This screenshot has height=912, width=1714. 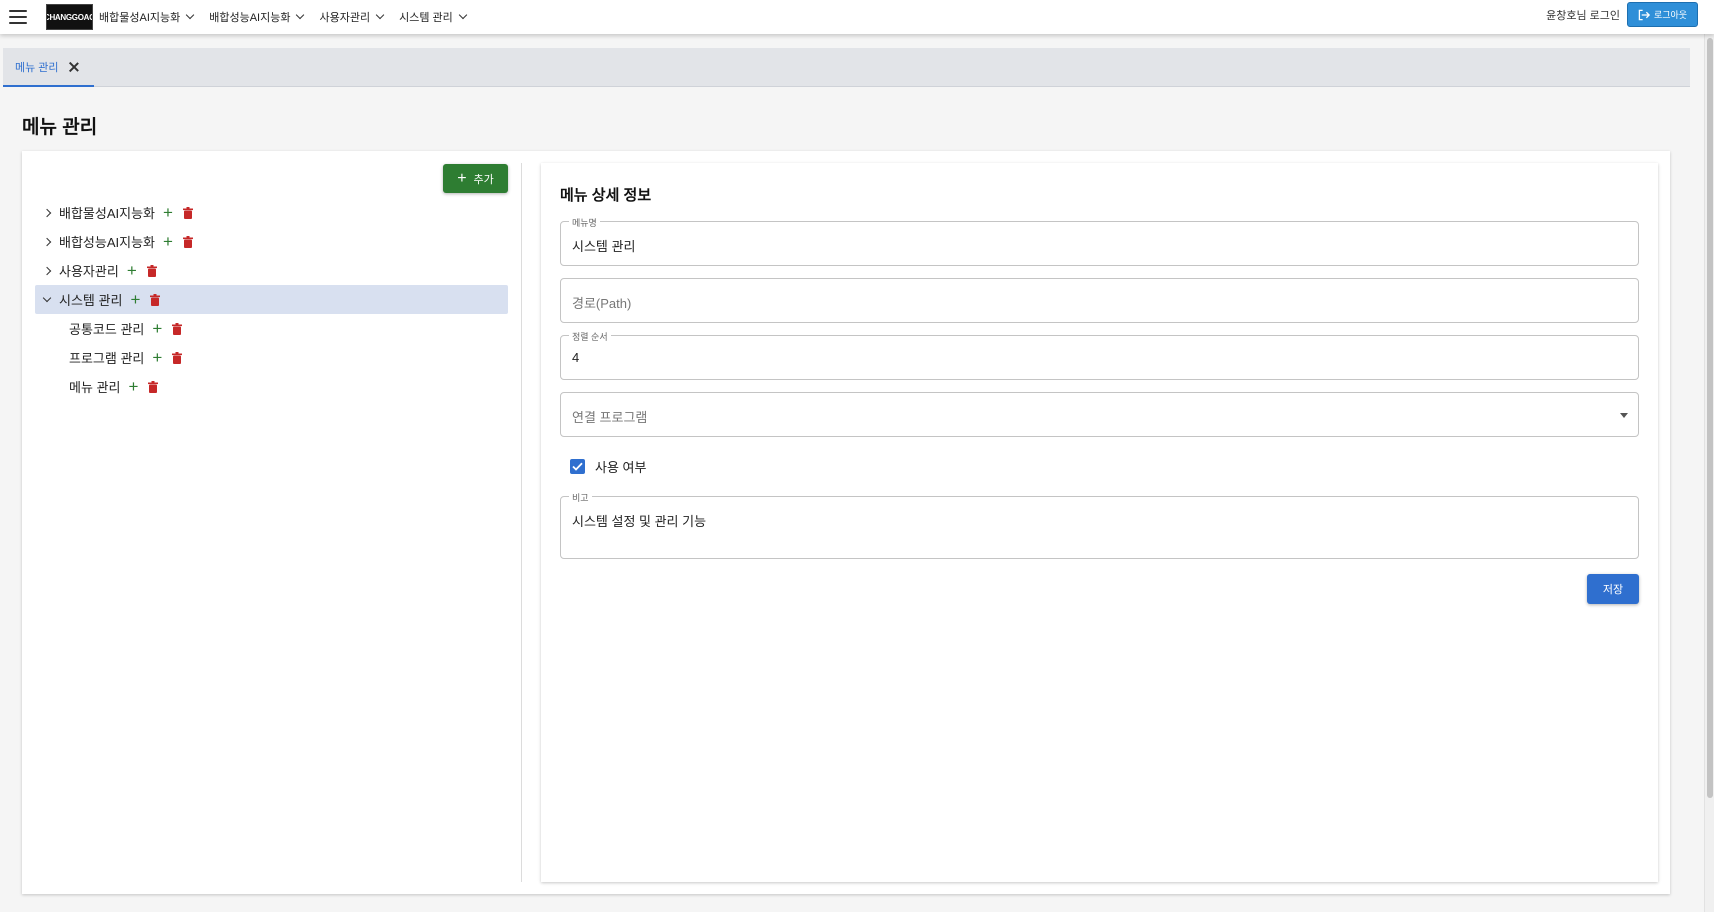 What do you see at coordinates (576, 357) in the screenshot?
I see `sort-order-value: 4` at bounding box center [576, 357].